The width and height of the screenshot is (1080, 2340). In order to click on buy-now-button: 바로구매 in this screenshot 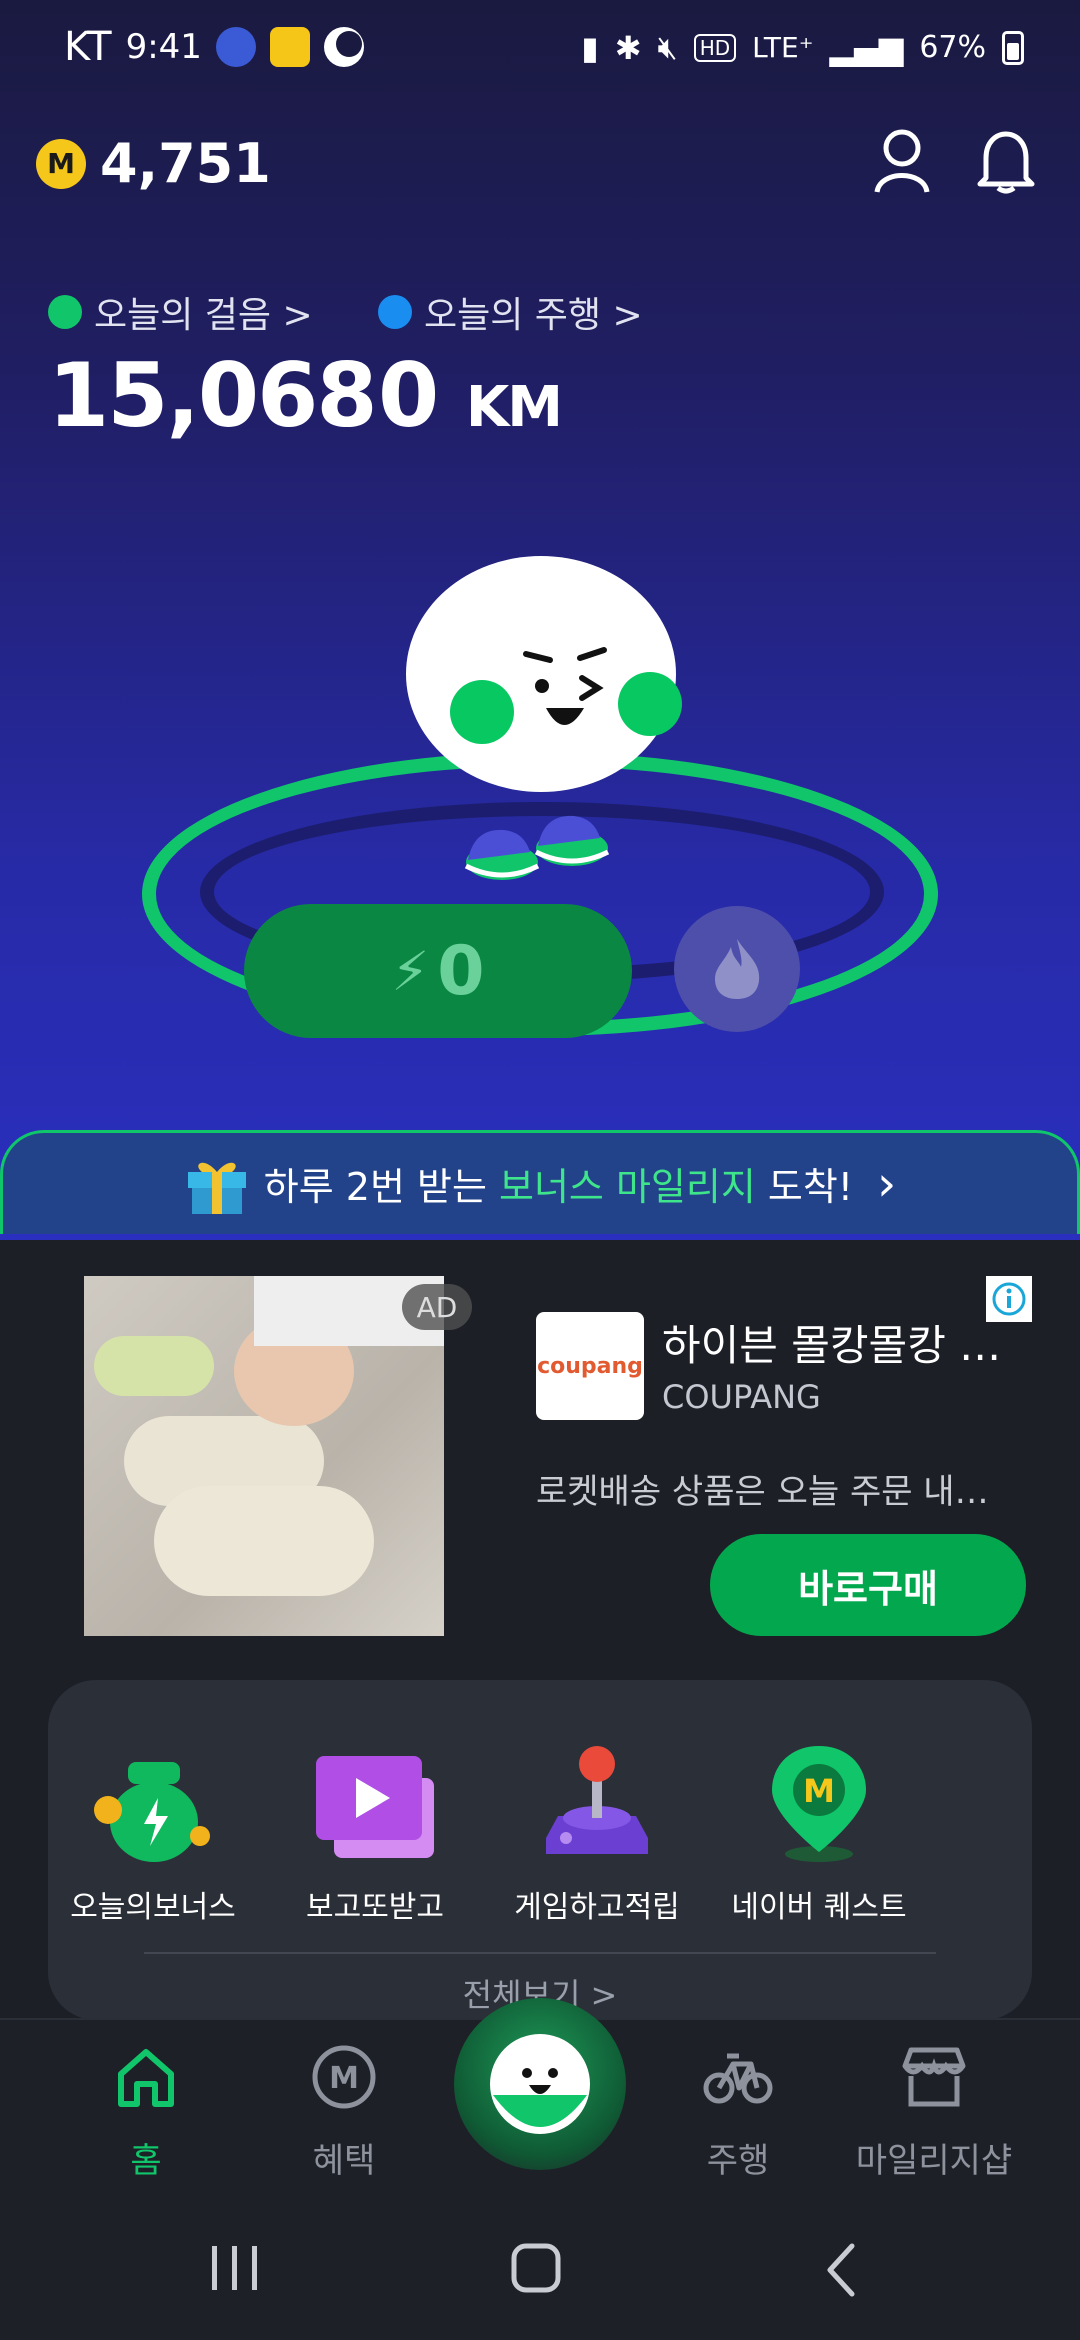, I will do `click(868, 1585)`.